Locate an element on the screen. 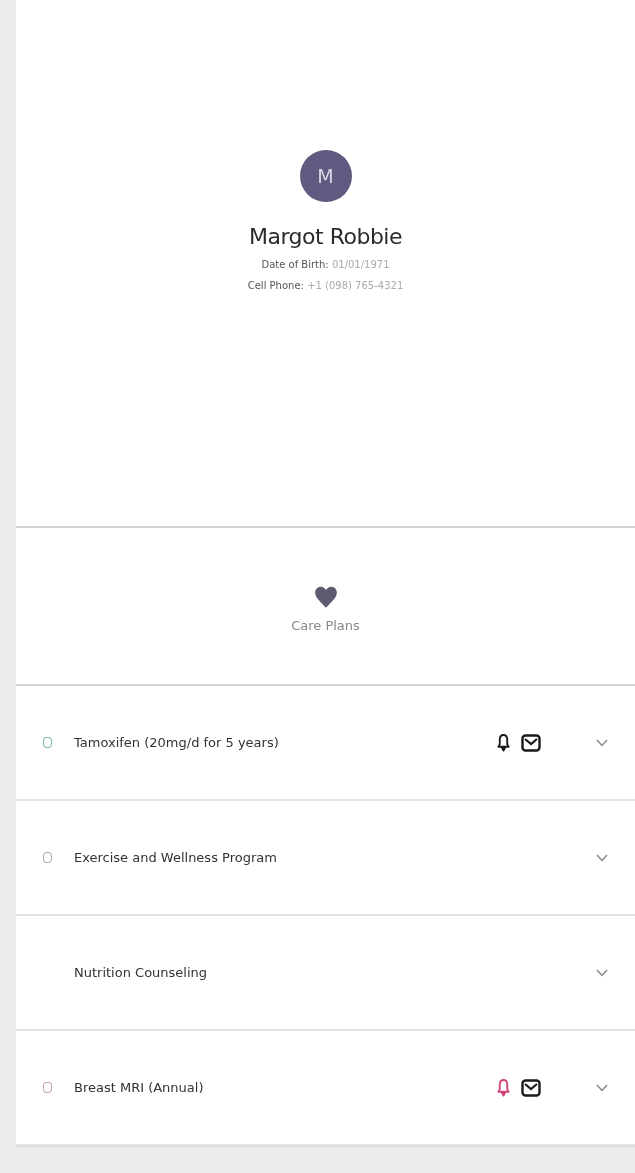 This screenshot has height=1173, width=635. avatar: M is located at coordinates (325, 176).